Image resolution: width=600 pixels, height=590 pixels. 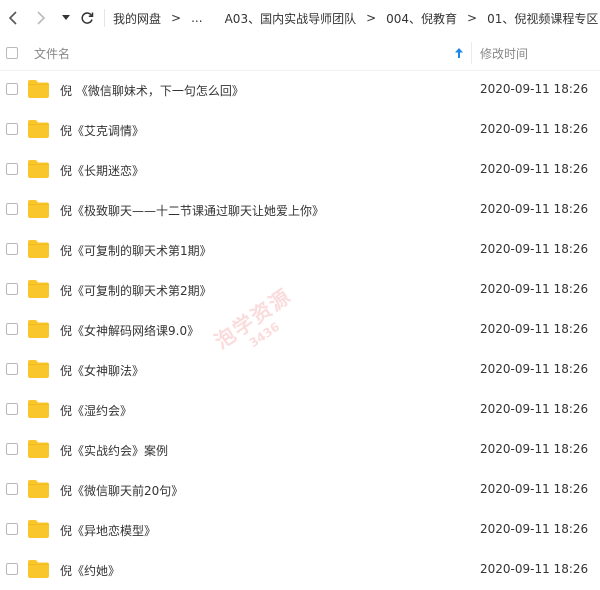 What do you see at coordinates (300, 450) in the screenshot?
I see `file-row: 倪《实战约会》案例 2020-09-11 18:26` at bounding box center [300, 450].